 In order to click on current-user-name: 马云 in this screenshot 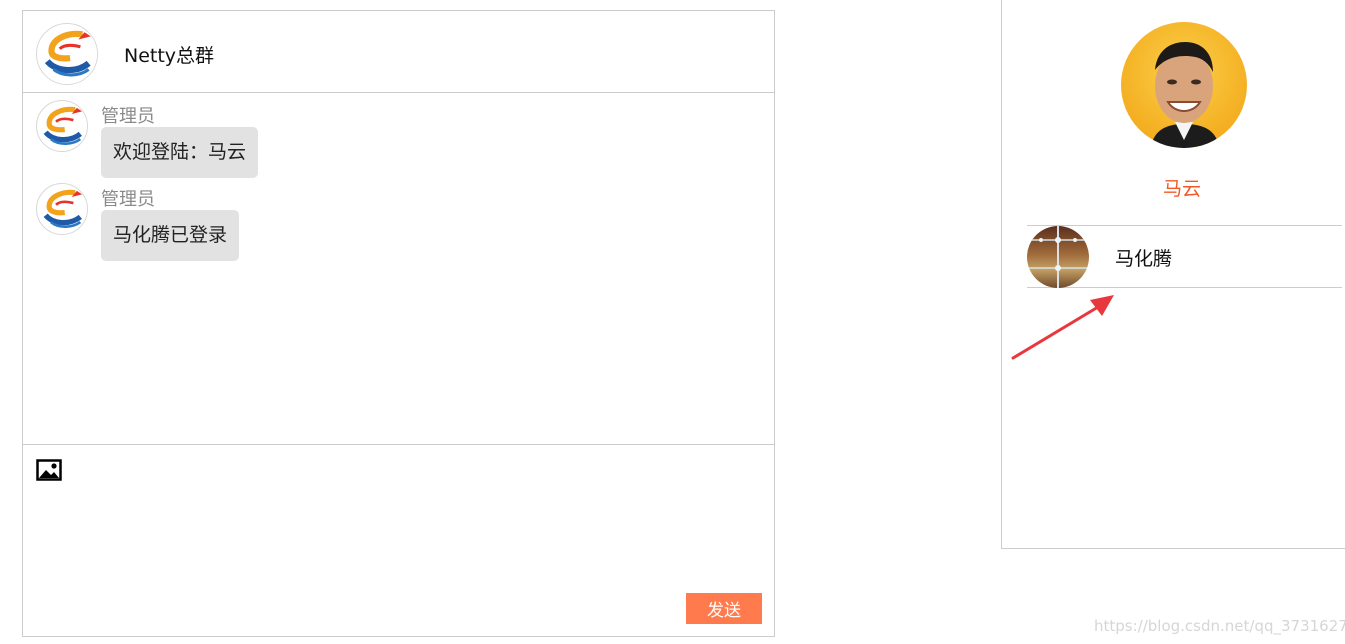, I will do `click(1181, 189)`.